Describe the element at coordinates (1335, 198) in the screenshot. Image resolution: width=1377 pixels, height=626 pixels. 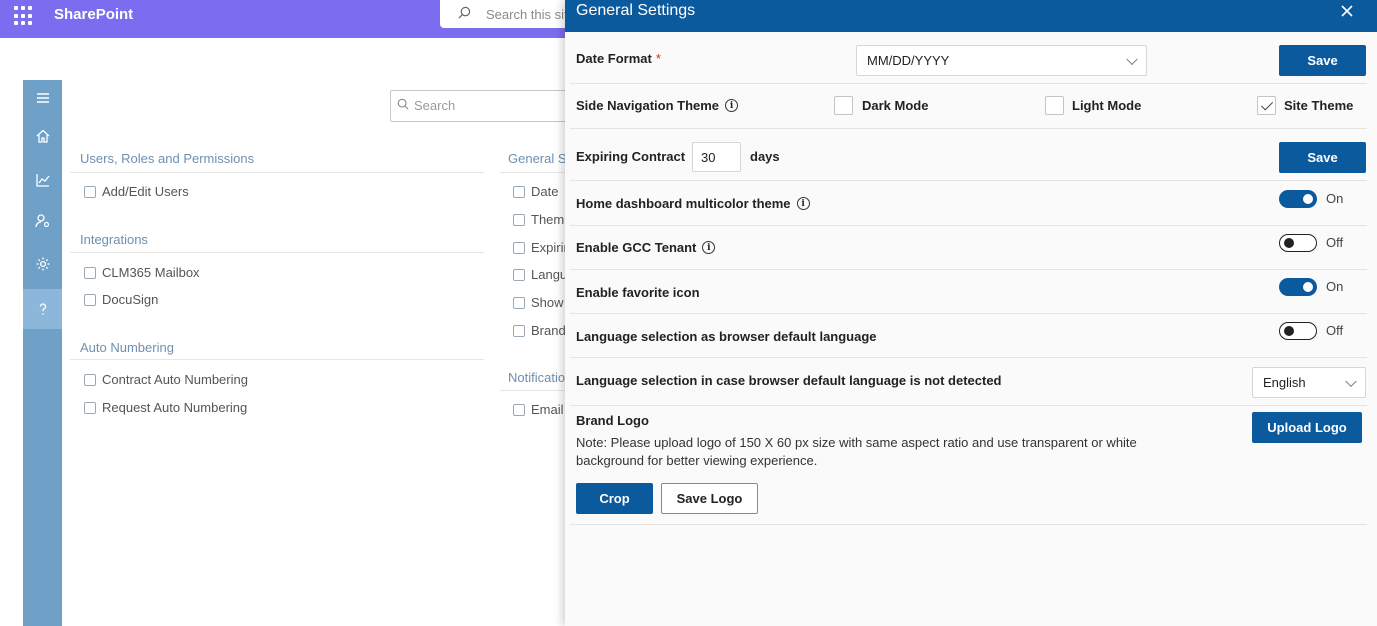
I see `home-multicolor-state: On` at that location.